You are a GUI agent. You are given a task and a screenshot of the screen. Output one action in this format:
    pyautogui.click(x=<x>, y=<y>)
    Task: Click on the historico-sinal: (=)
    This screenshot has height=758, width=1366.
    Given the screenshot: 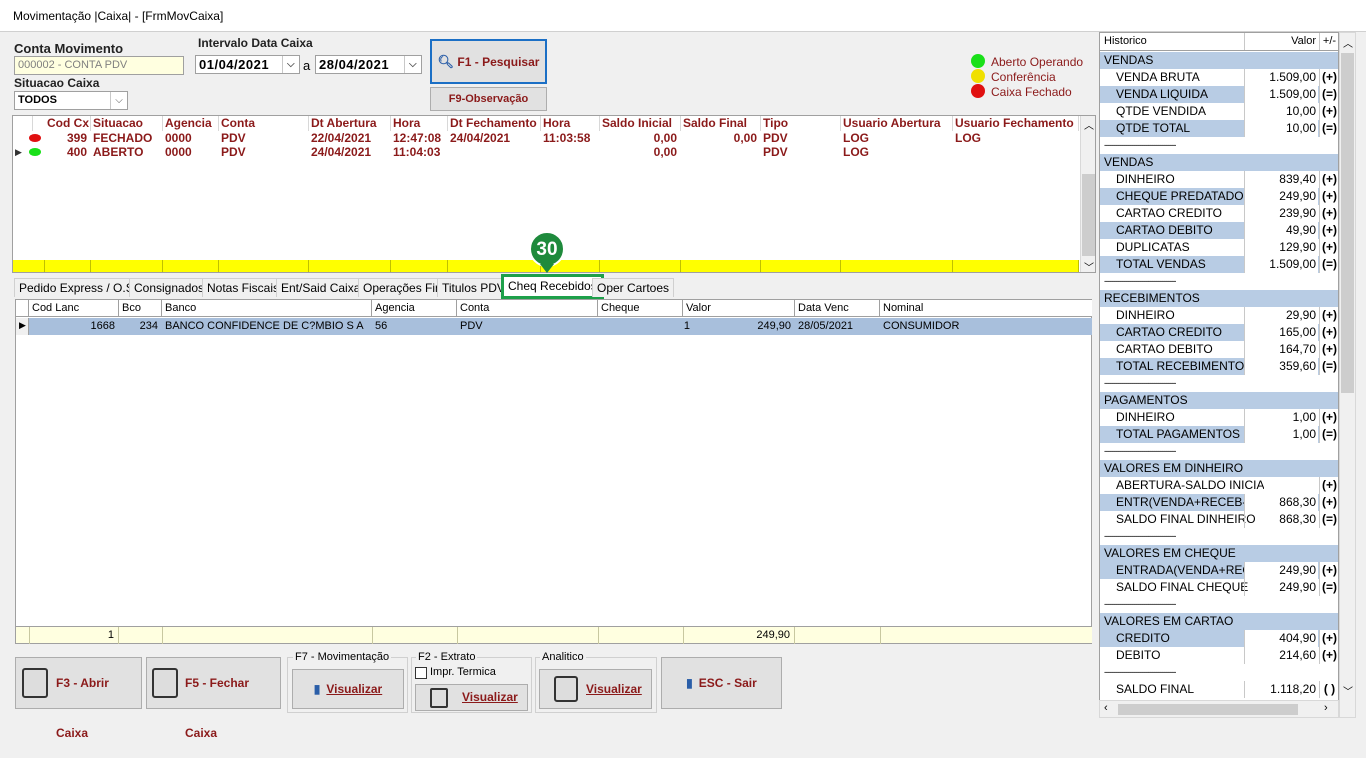 What is the action you would take?
    pyautogui.click(x=1328, y=519)
    